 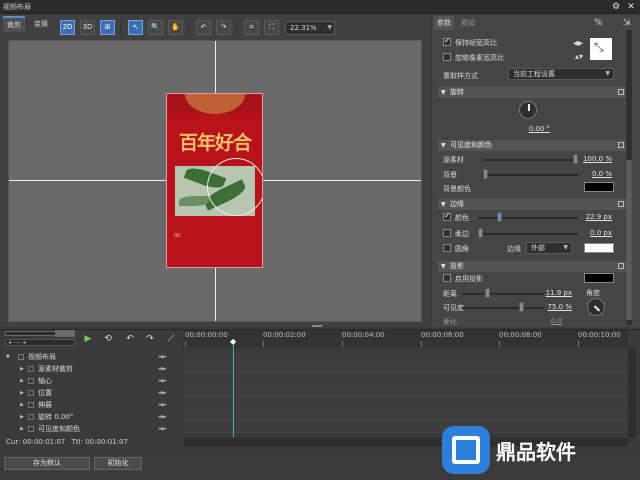 What do you see at coordinates (578, 43) in the screenshot?
I see `horizontal-arrows-icon: ◂▸` at bounding box center [578, 43].